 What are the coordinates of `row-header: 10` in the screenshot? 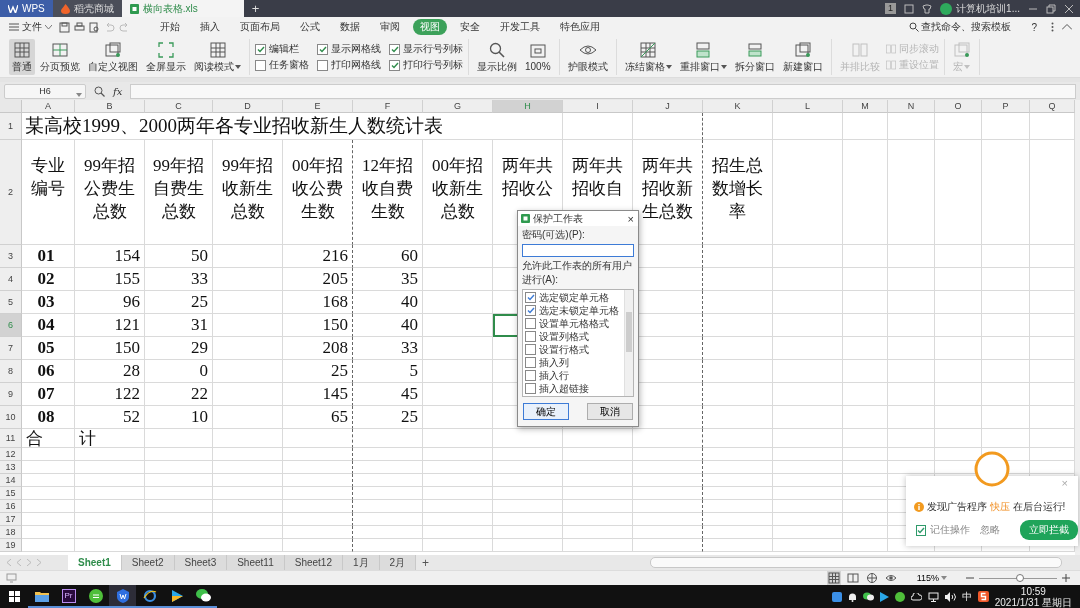 It's located at (11, 417).